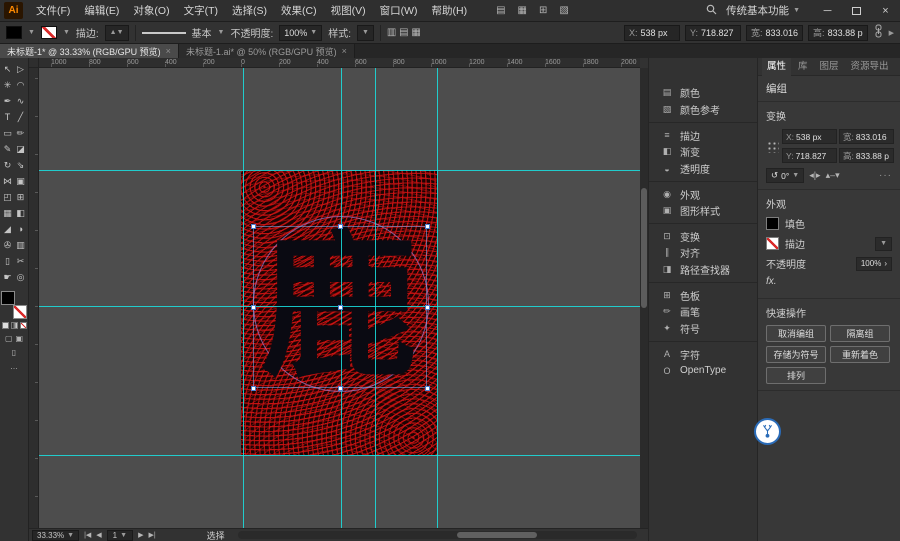  I want to click on stroke-weight-stepper: ▲▼, so click(116, 32).